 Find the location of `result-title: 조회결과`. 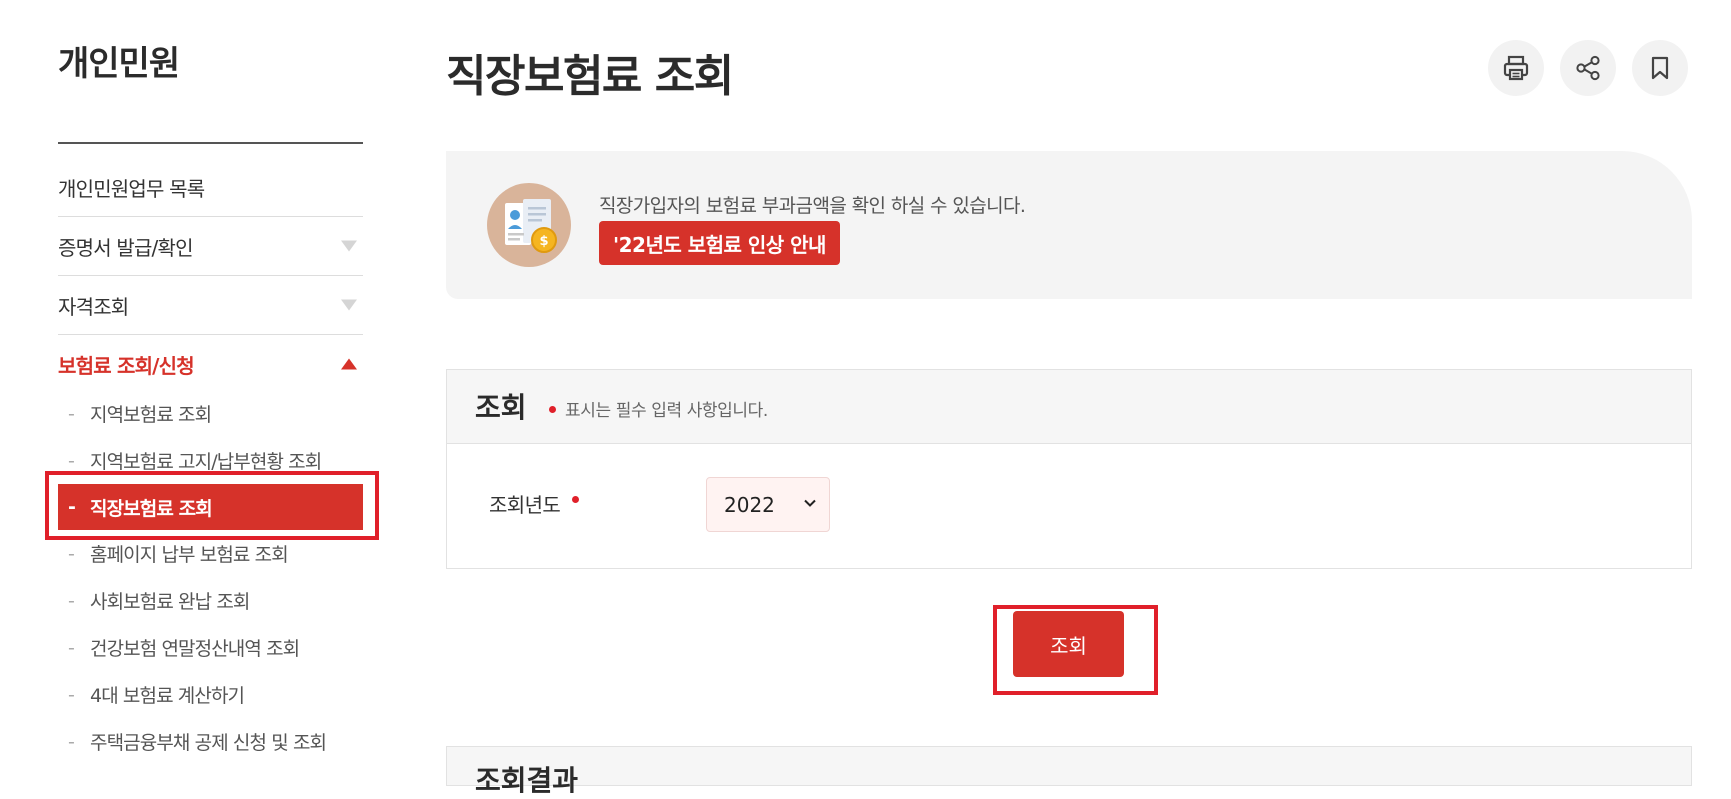

result-title: 조회결과 is located at coordinates (527, 780).